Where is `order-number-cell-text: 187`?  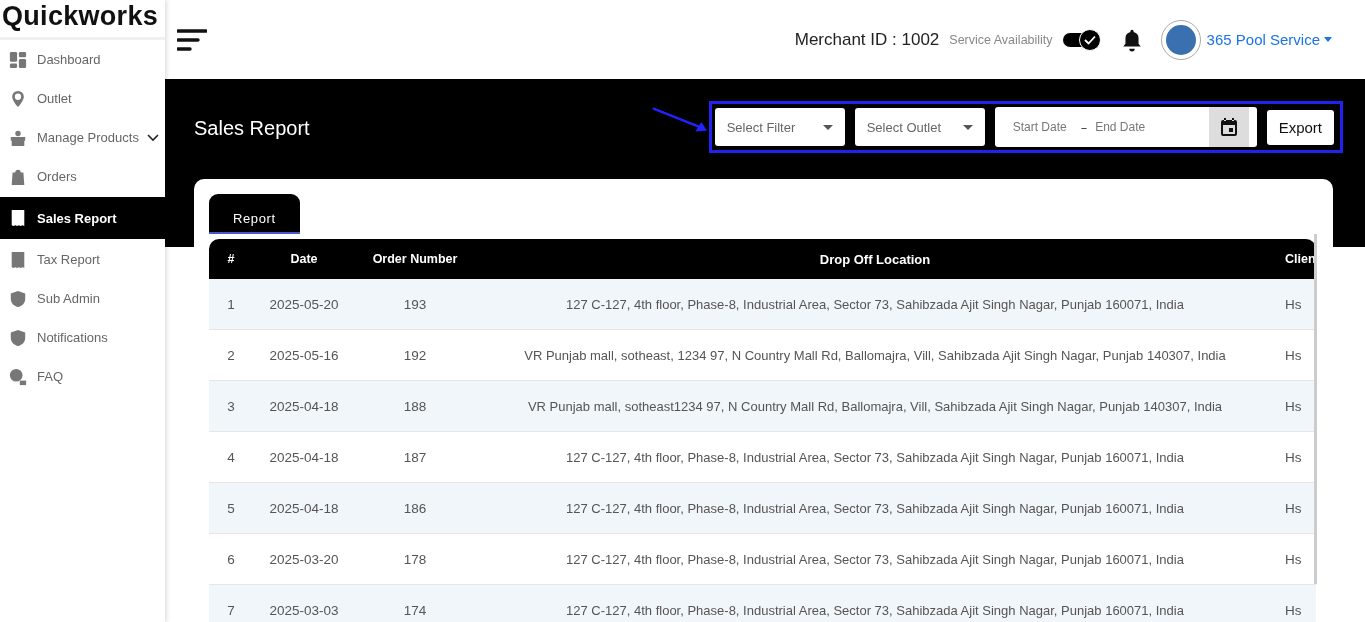
order-number-cell-text: 187 is located at coordinates (415, 457).